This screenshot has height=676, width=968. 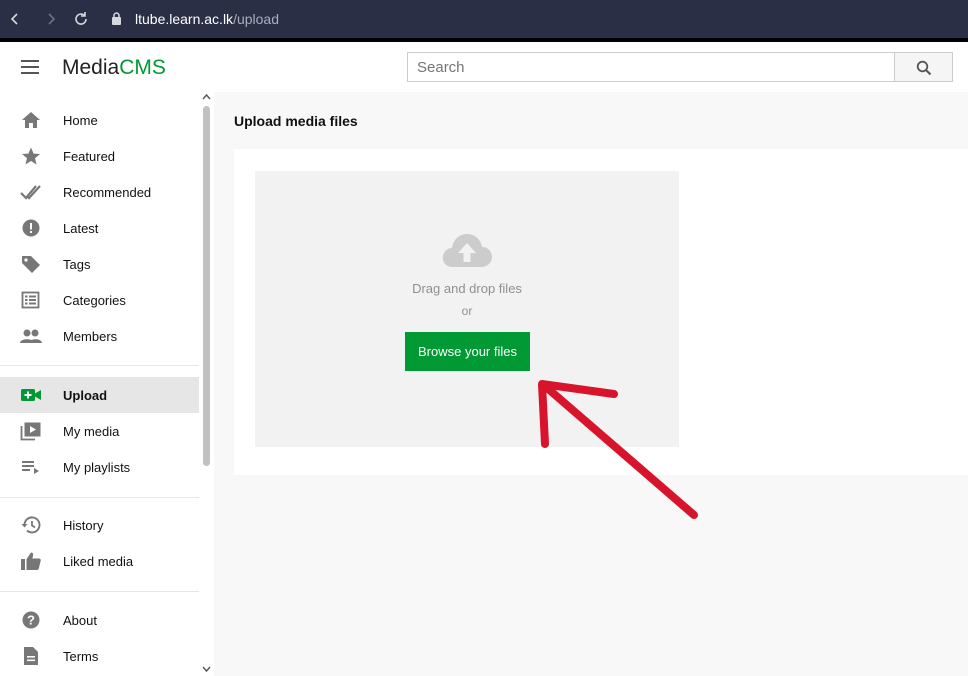 I want to click on reload-icon, so click(x=81, y=19).